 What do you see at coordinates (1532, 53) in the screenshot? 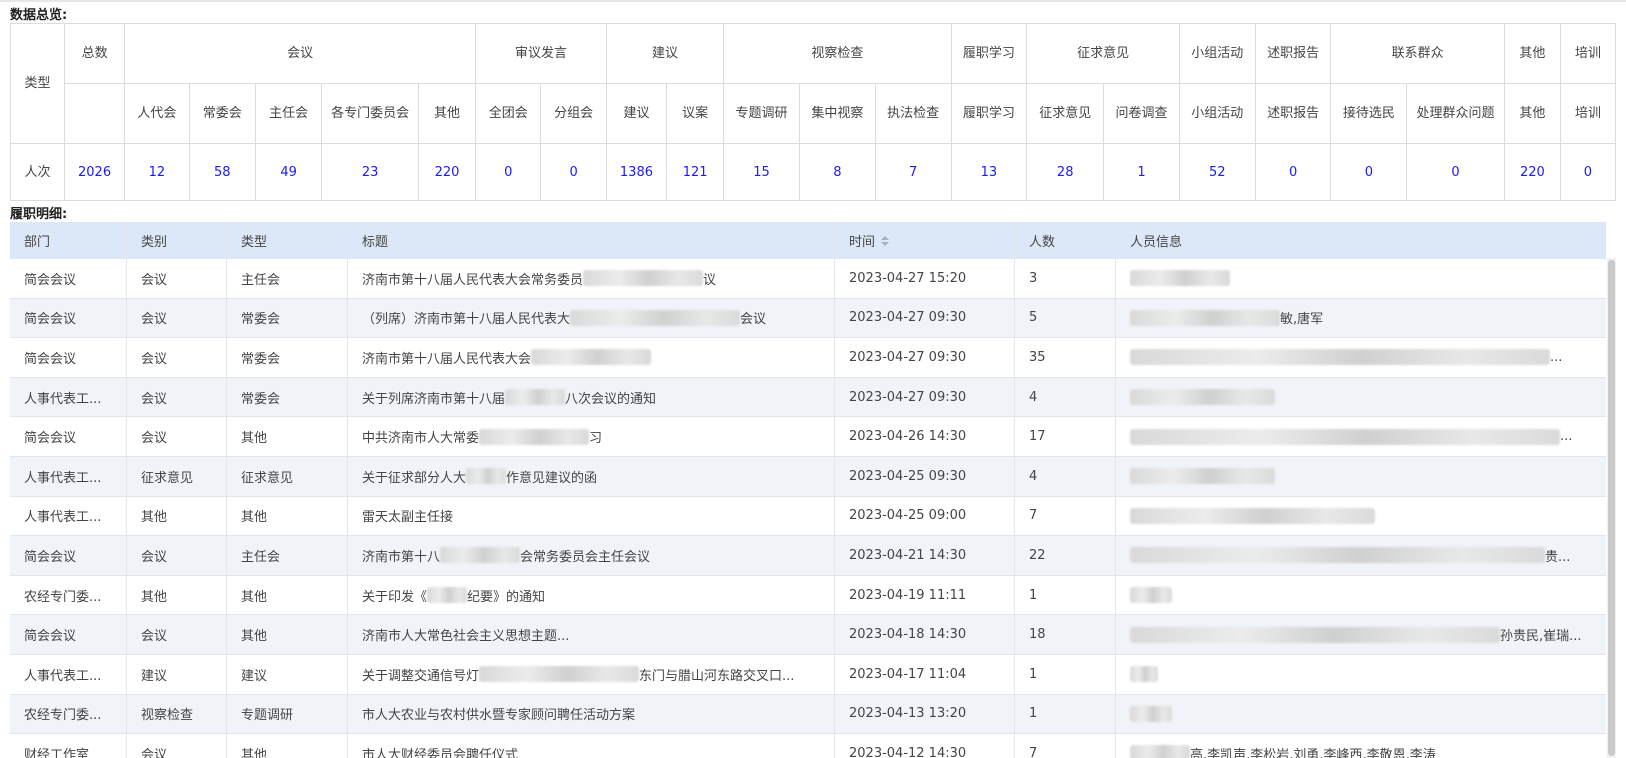
I see `overview-group-other: 其他` at bounding box center [1532, 53].